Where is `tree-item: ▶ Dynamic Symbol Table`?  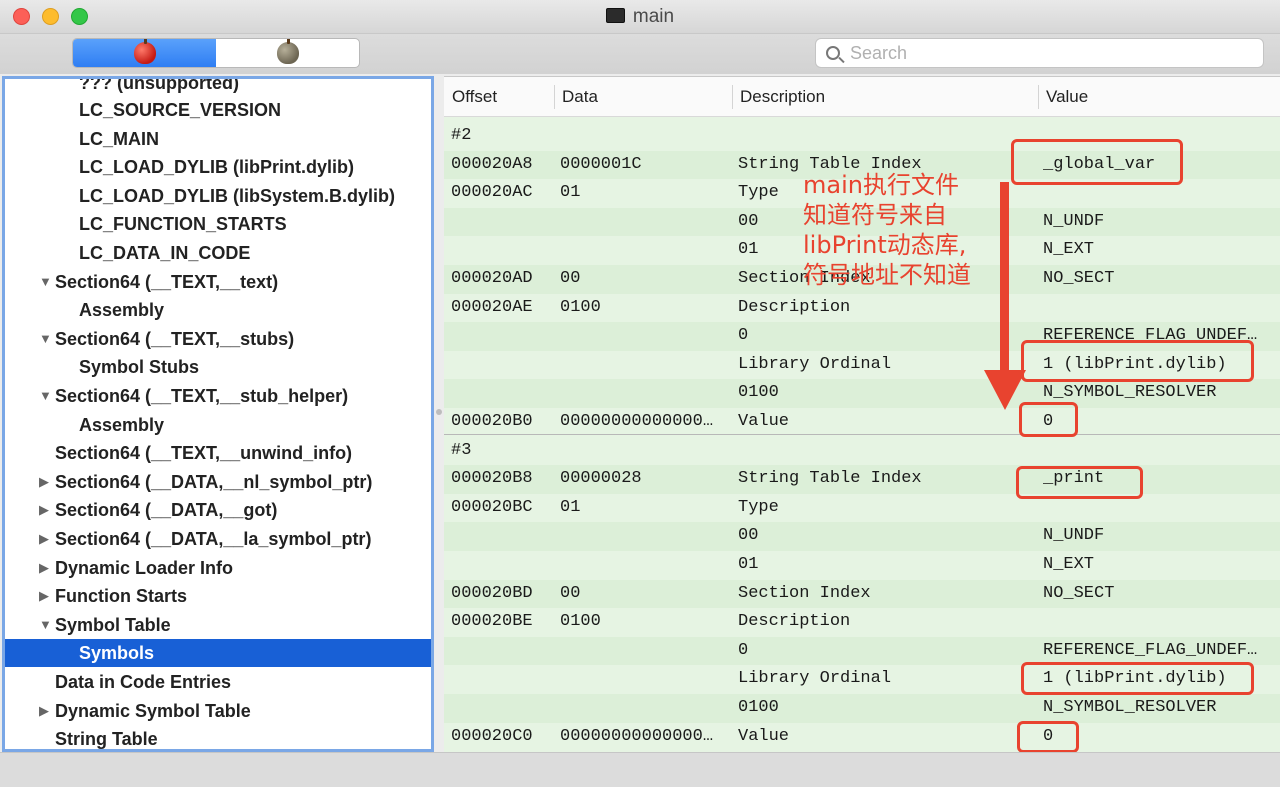 tree-item: ▶ Dynamic Symbol Table is located at coordinates (218, 711).